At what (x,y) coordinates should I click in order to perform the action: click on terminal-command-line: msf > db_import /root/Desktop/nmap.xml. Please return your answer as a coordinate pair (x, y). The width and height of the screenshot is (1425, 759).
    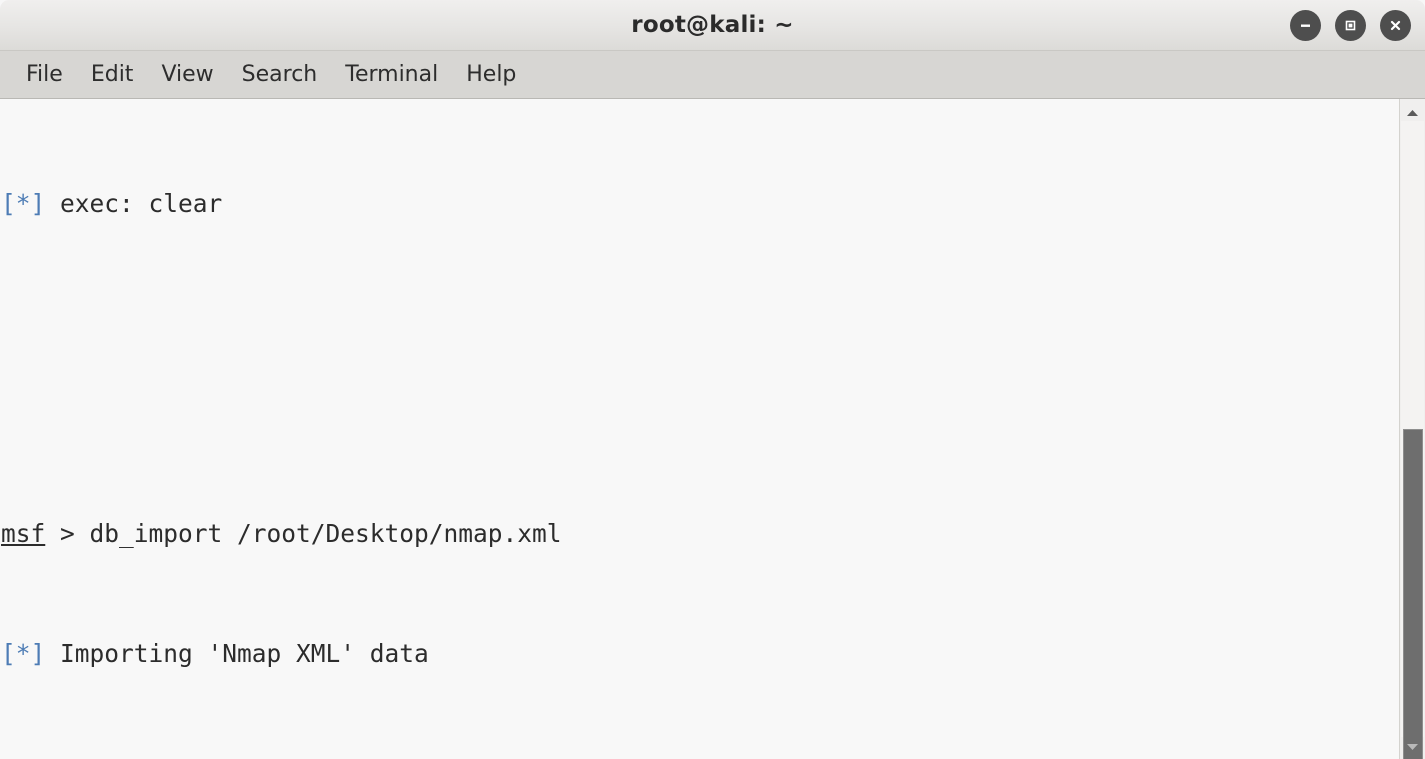
    Looking at the image, I should click on (672, 534).